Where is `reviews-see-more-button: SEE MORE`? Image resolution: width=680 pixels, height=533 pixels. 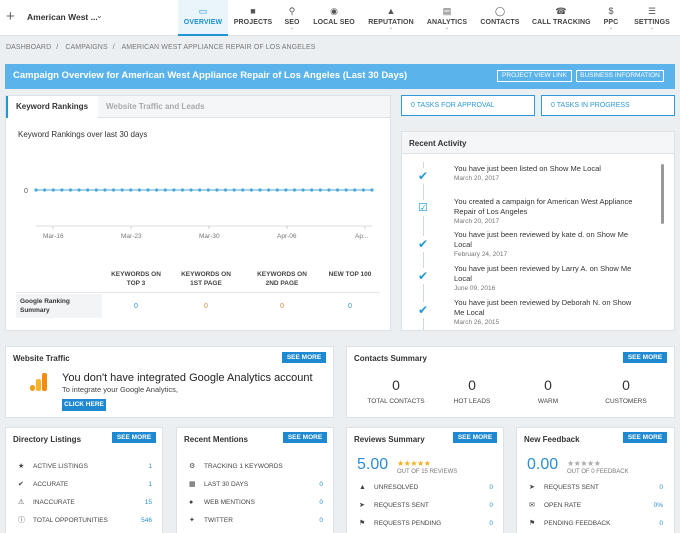 reviews-see-more-button: SEE MORE is located at coordinates (475, 437).